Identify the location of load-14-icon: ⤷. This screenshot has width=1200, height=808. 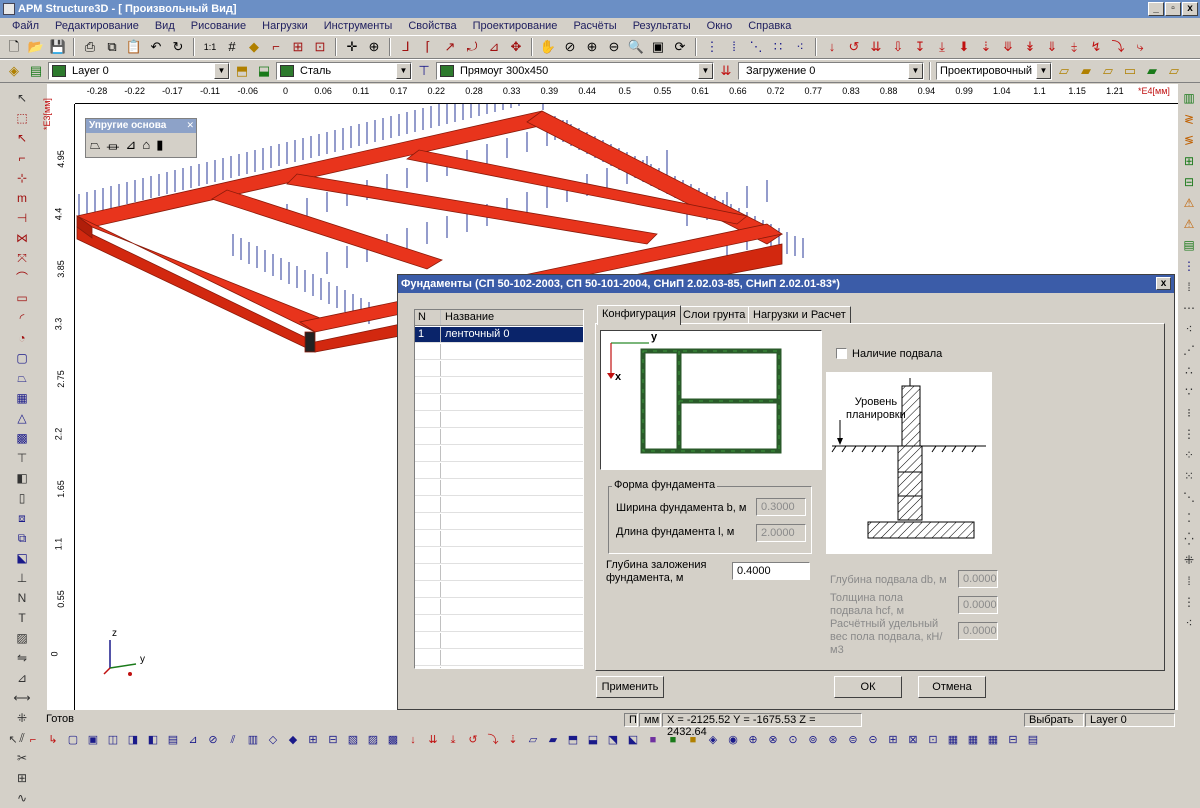
(1140, 47).